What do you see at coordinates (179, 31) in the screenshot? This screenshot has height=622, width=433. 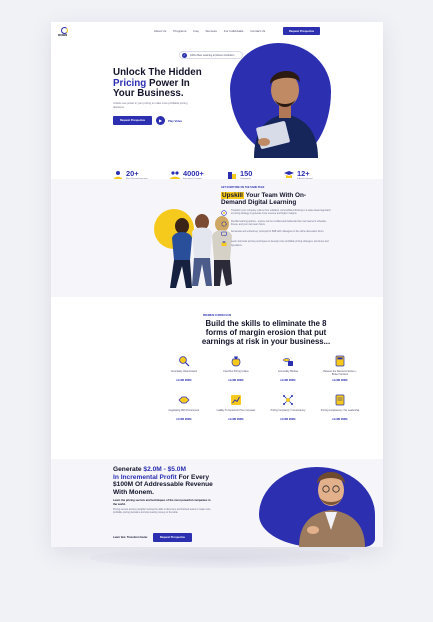 I see `nav-link-programs: Programs` at bounding box center [179, 31].